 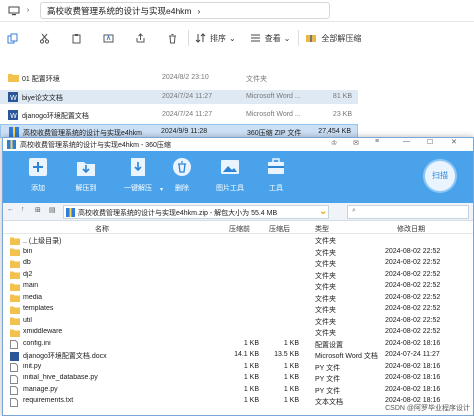 I want to click on one-click-extract-button: 一键解压 ▾, so click(x=139, y=176).